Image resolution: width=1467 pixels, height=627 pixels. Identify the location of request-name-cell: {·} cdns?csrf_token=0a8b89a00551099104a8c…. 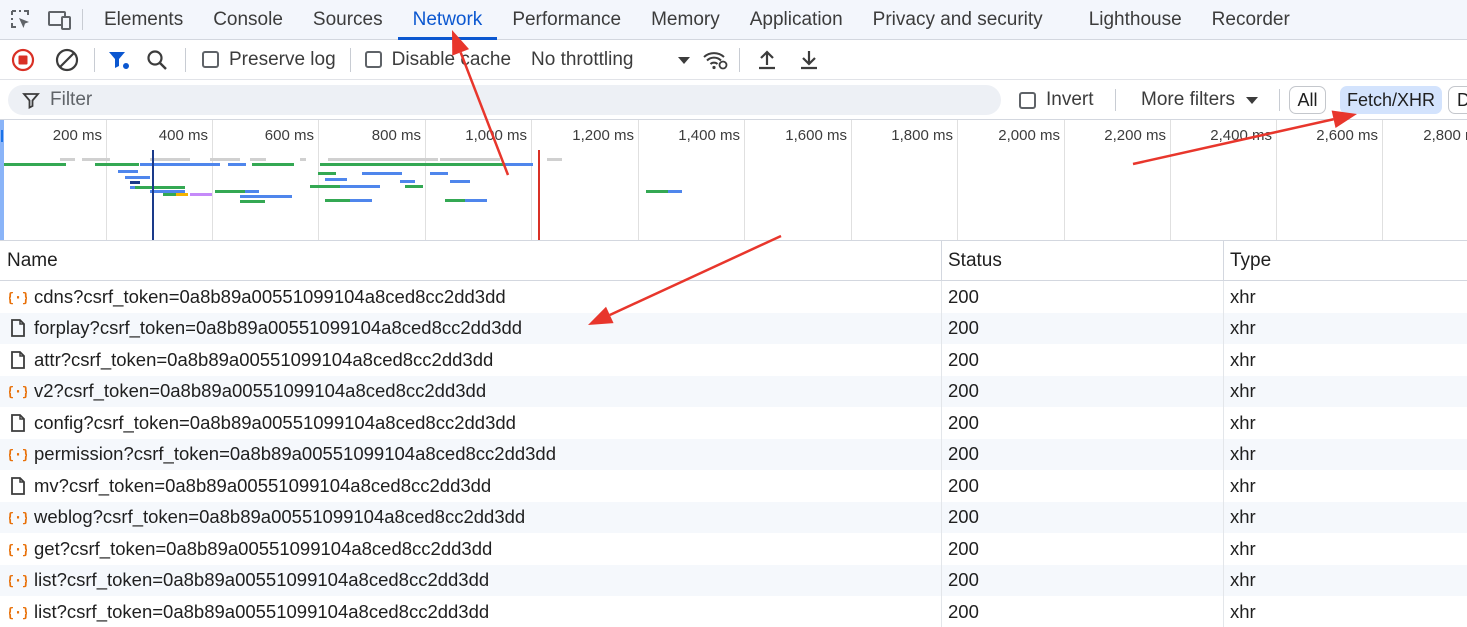
(471, 297).